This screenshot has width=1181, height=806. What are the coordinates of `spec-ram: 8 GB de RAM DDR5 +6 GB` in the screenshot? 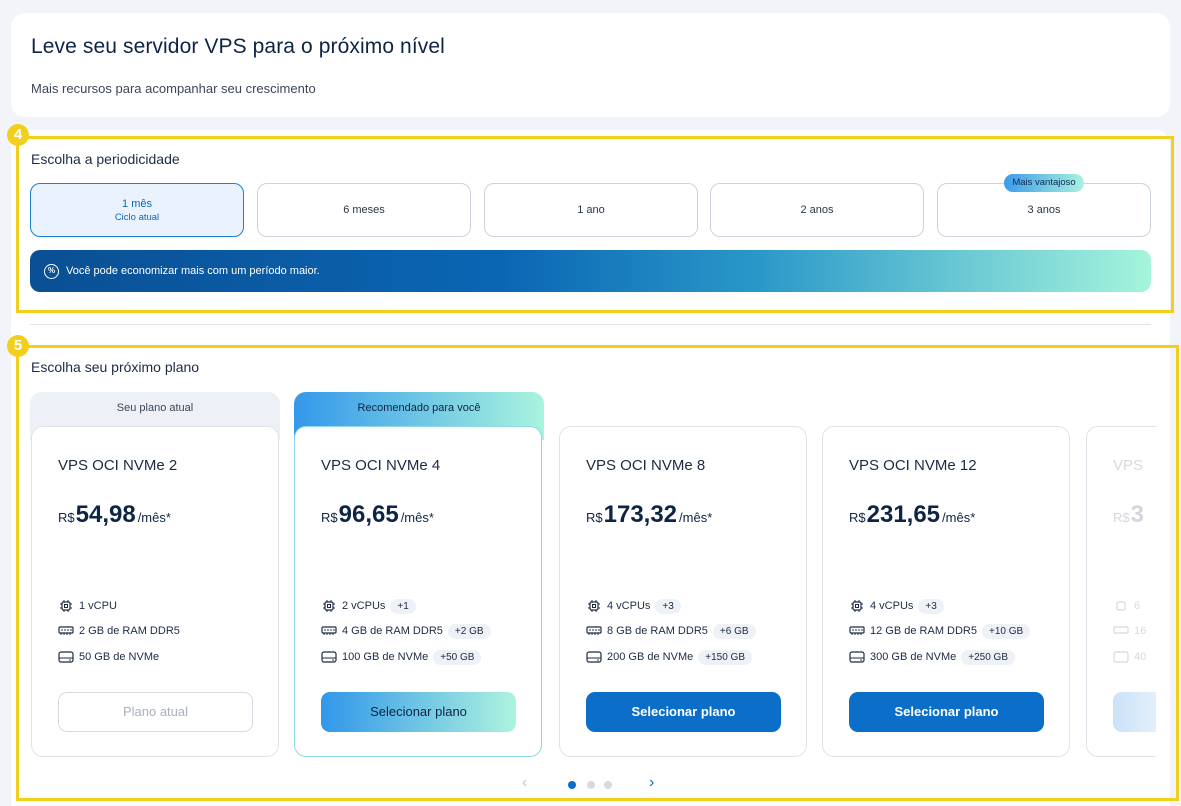 It's located at (671, 631).